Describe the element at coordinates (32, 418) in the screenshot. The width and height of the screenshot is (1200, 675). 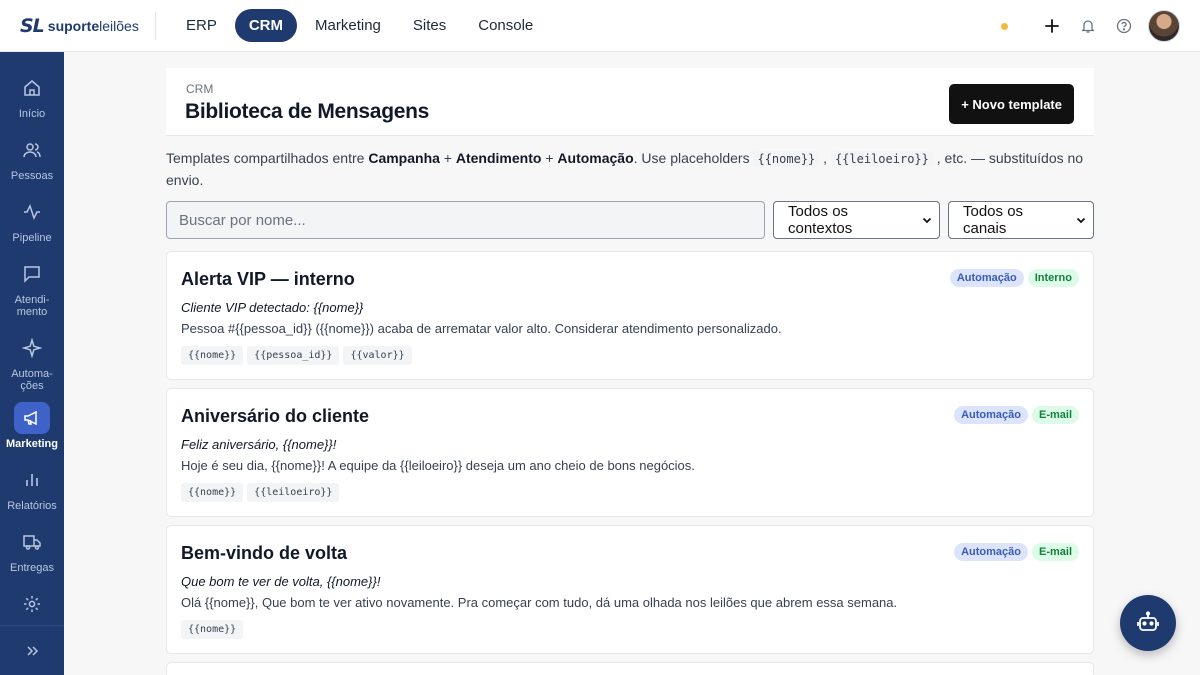
I see `megaphone-icon` at that location.